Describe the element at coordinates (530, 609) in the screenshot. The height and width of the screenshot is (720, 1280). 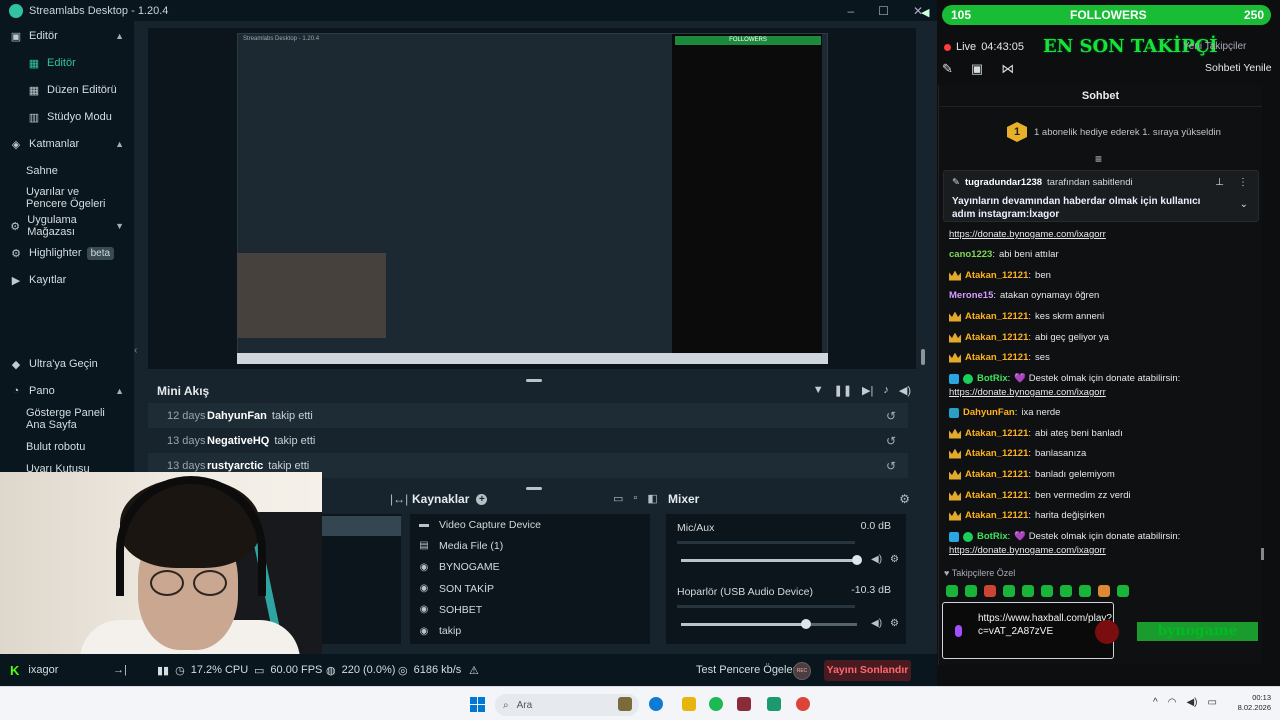
I see `source-item: ◉ SOHBET` at that location.